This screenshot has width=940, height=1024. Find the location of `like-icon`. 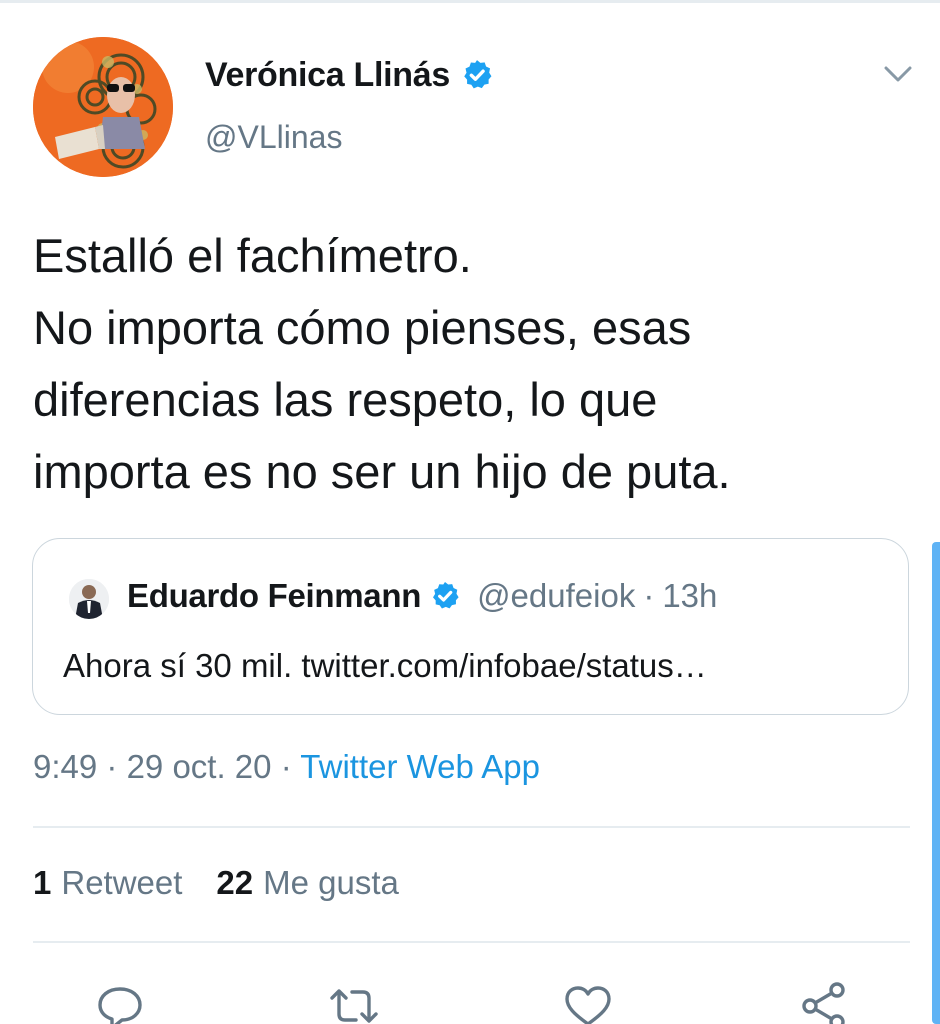

like-icon is located at coordinates (588, 1005).